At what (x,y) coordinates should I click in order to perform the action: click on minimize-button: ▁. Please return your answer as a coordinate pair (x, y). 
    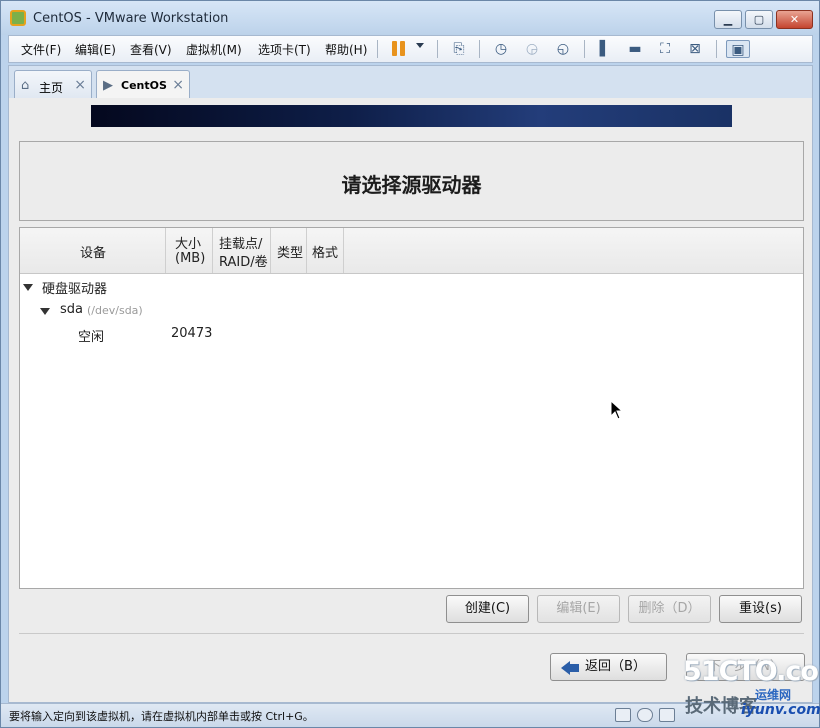
    Looking at the image, I should click on (728, 19).